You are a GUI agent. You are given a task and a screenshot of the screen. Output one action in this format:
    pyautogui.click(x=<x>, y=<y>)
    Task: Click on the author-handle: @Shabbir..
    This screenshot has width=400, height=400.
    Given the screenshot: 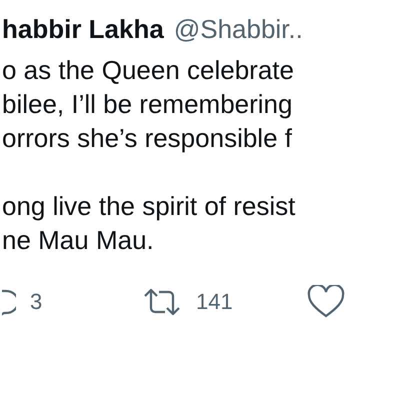 What is the action you would take?
    pyautogui.click(x=238, y=29)
    